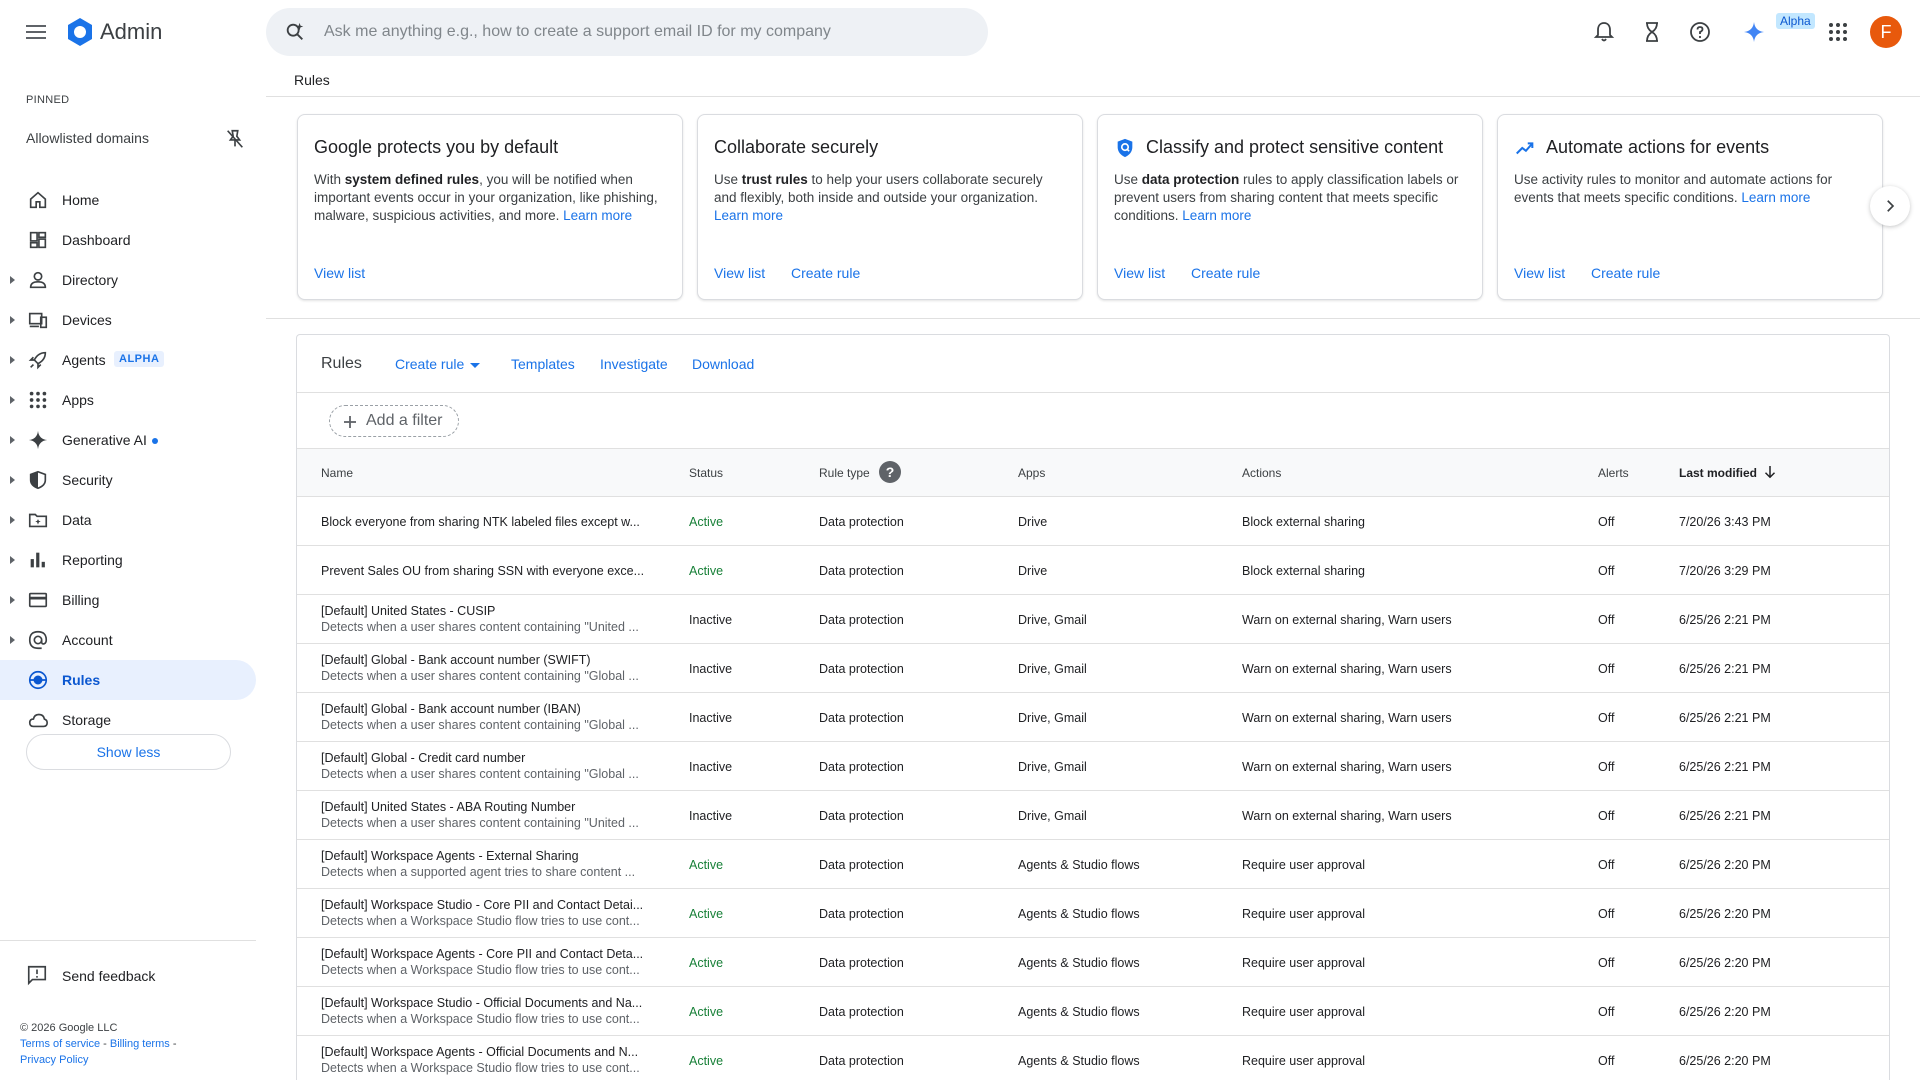  Describe the element at coordinates (1754, 32) in the screenshot. I see `gemini-sparkle-icon` at that location.